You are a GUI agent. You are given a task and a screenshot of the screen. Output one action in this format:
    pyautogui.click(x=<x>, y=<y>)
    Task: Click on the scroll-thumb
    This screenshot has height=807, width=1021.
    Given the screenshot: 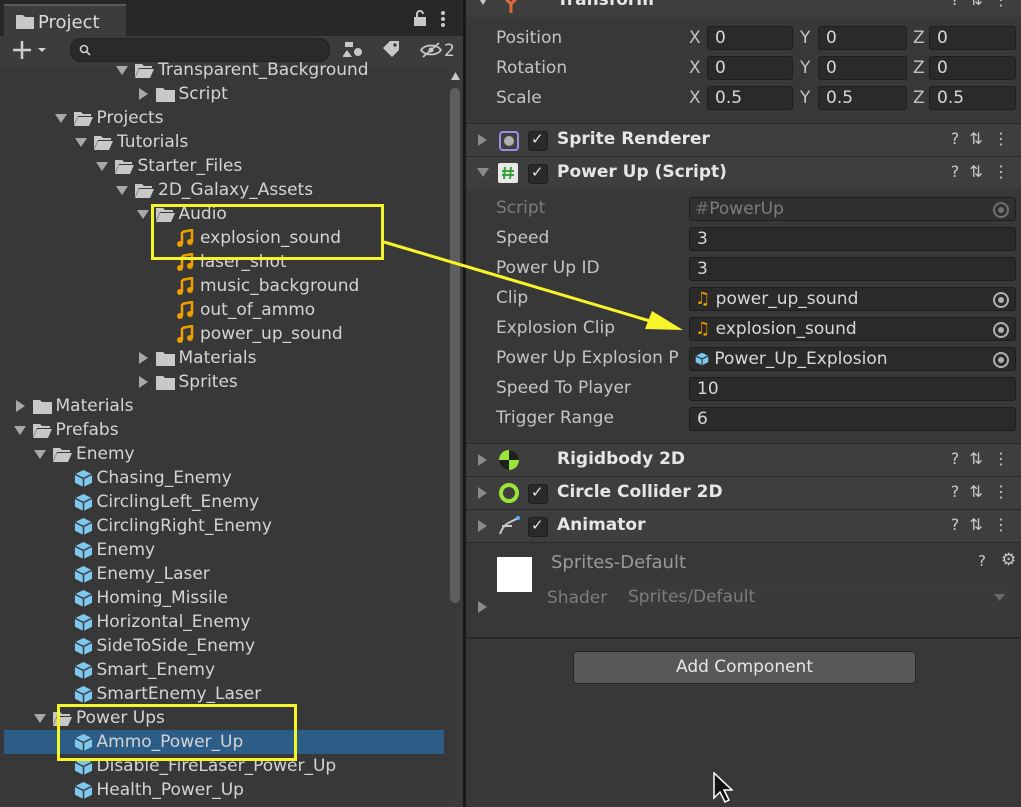 What is the action you would take?
    pyautogui.click(x=455, y=345)
    